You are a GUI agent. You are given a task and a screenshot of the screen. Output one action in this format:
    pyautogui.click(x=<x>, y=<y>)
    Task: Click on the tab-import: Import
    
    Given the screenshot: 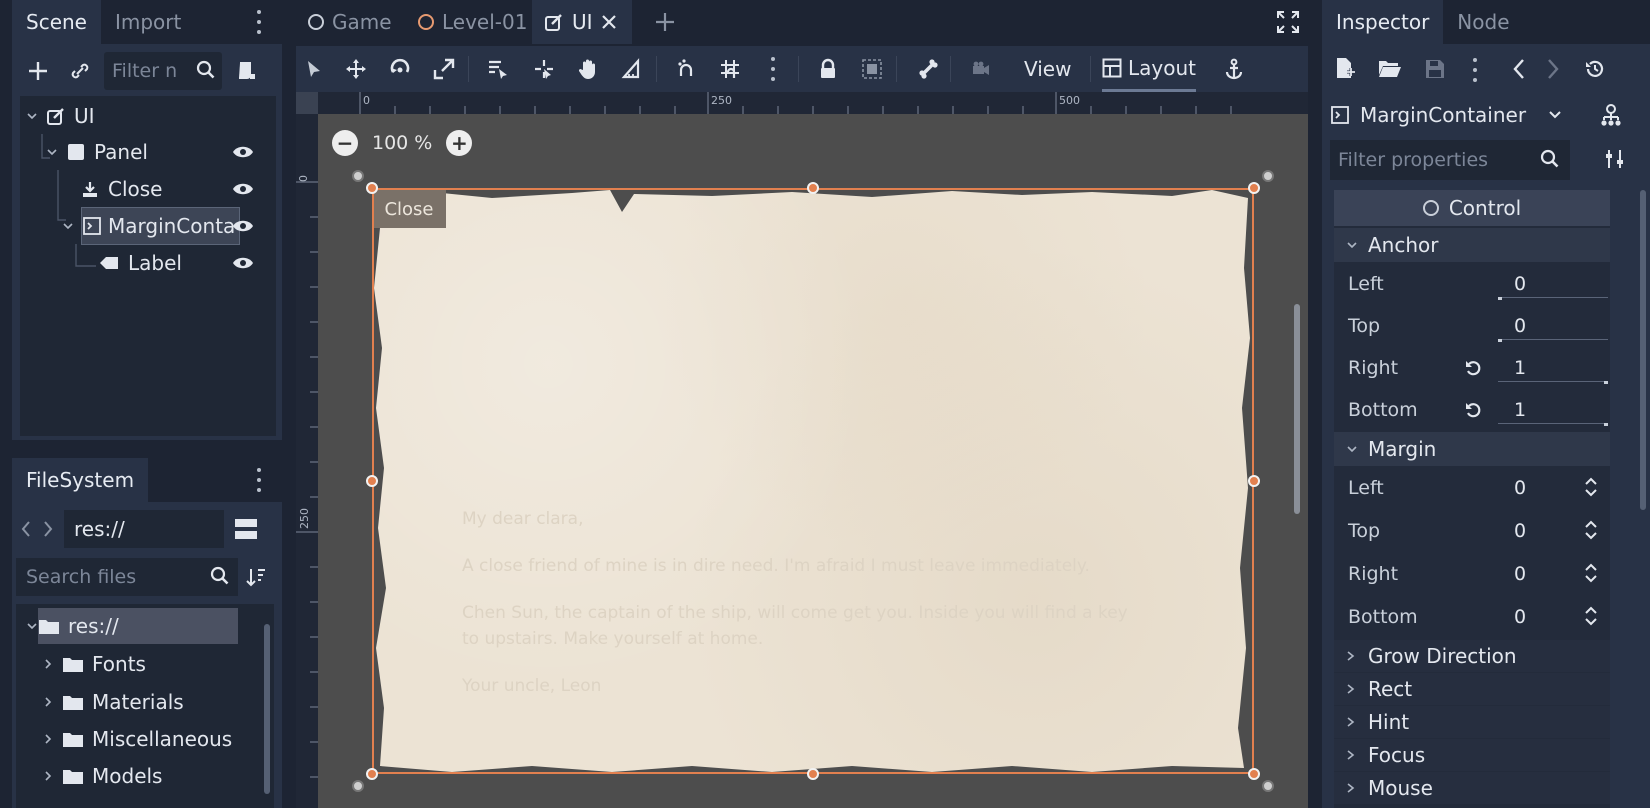 What is the action you would take?
    pyautogui.click(x=148, y=22)
    